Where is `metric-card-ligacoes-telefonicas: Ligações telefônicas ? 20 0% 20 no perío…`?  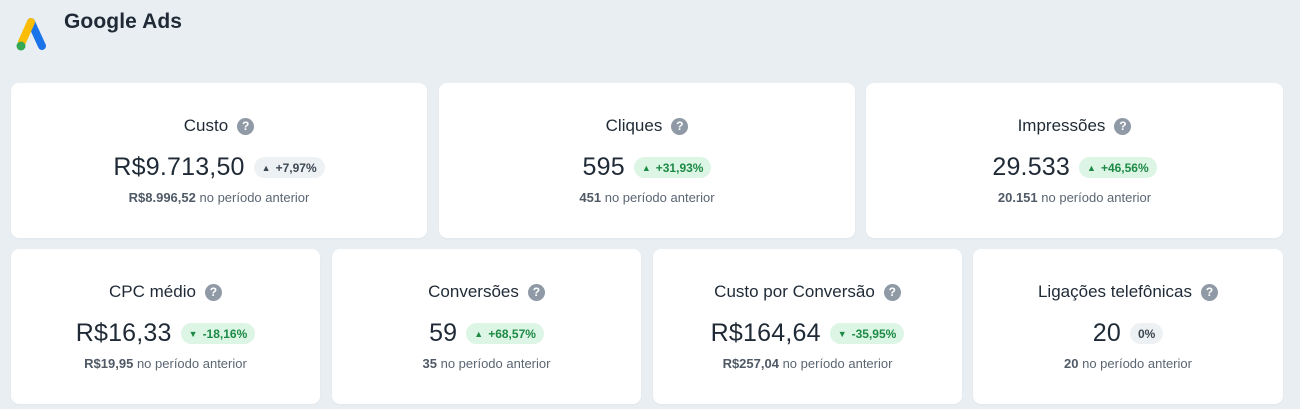
metric-card-ligacoes-telefonicas: Ligações telefônicas ? 20 0% 20 no perío… is located at coordinates (1128, 326).